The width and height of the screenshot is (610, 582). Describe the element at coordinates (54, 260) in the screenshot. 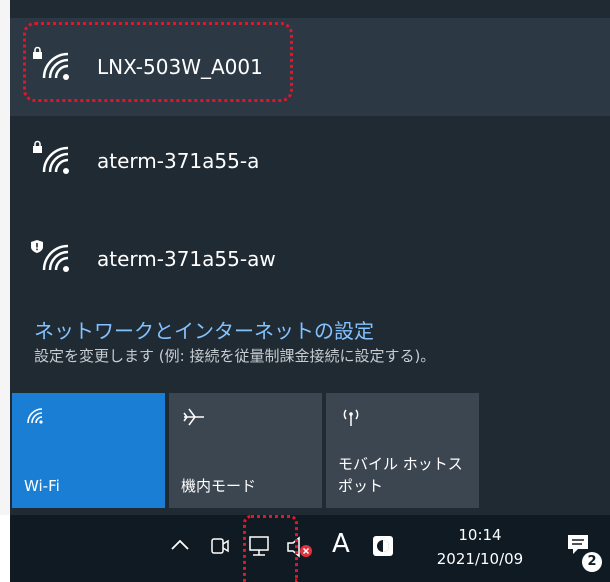

I see `unsecured-wifi-icon` at that location.